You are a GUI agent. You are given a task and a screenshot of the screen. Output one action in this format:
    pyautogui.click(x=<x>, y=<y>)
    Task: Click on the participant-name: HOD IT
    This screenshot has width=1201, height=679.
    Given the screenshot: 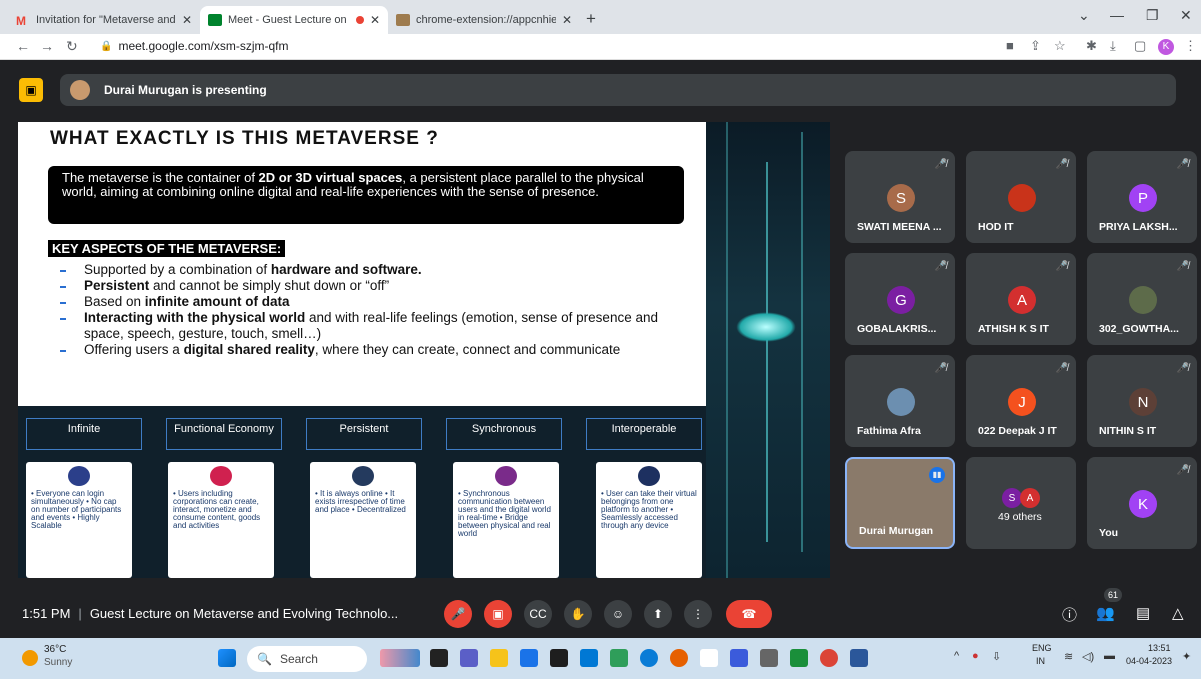 What is the action you would take?
    pyautogui.click(x=996, y=227)
    